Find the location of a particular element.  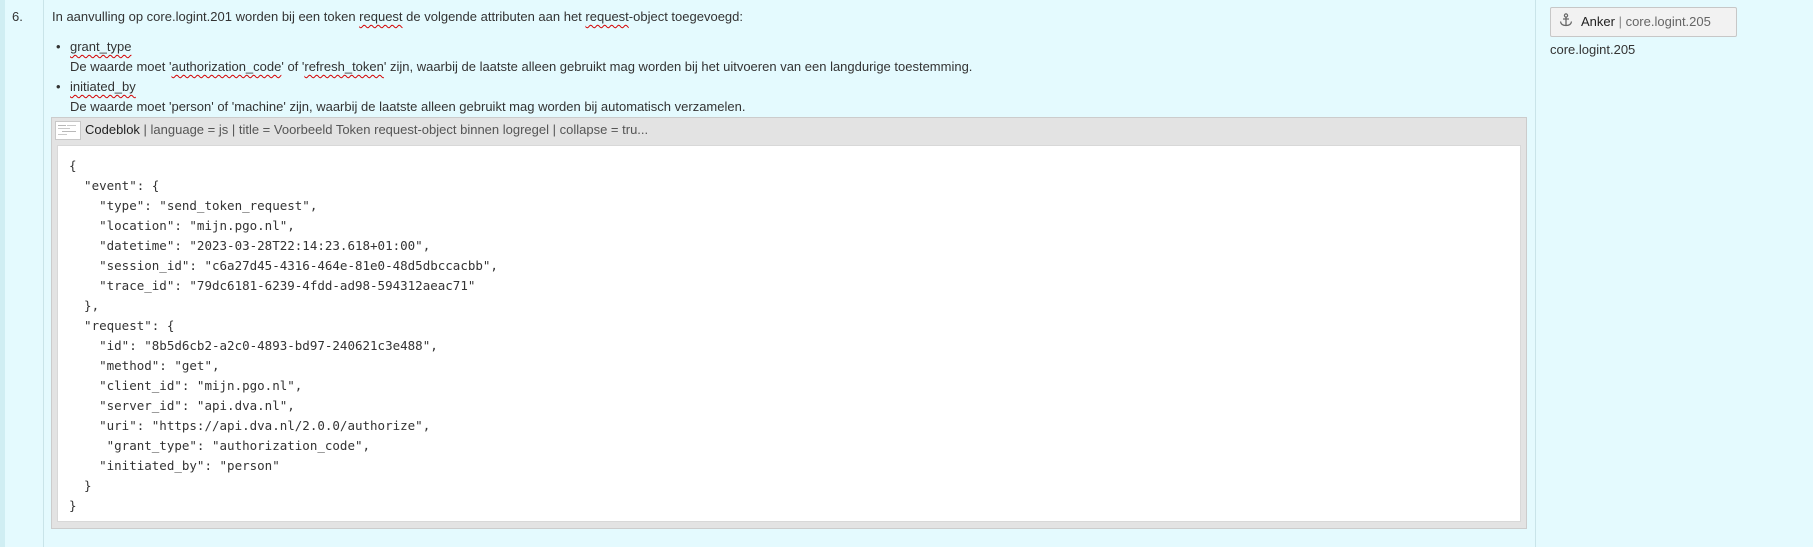

anchor-icon is located at coordinates (1567, 23).